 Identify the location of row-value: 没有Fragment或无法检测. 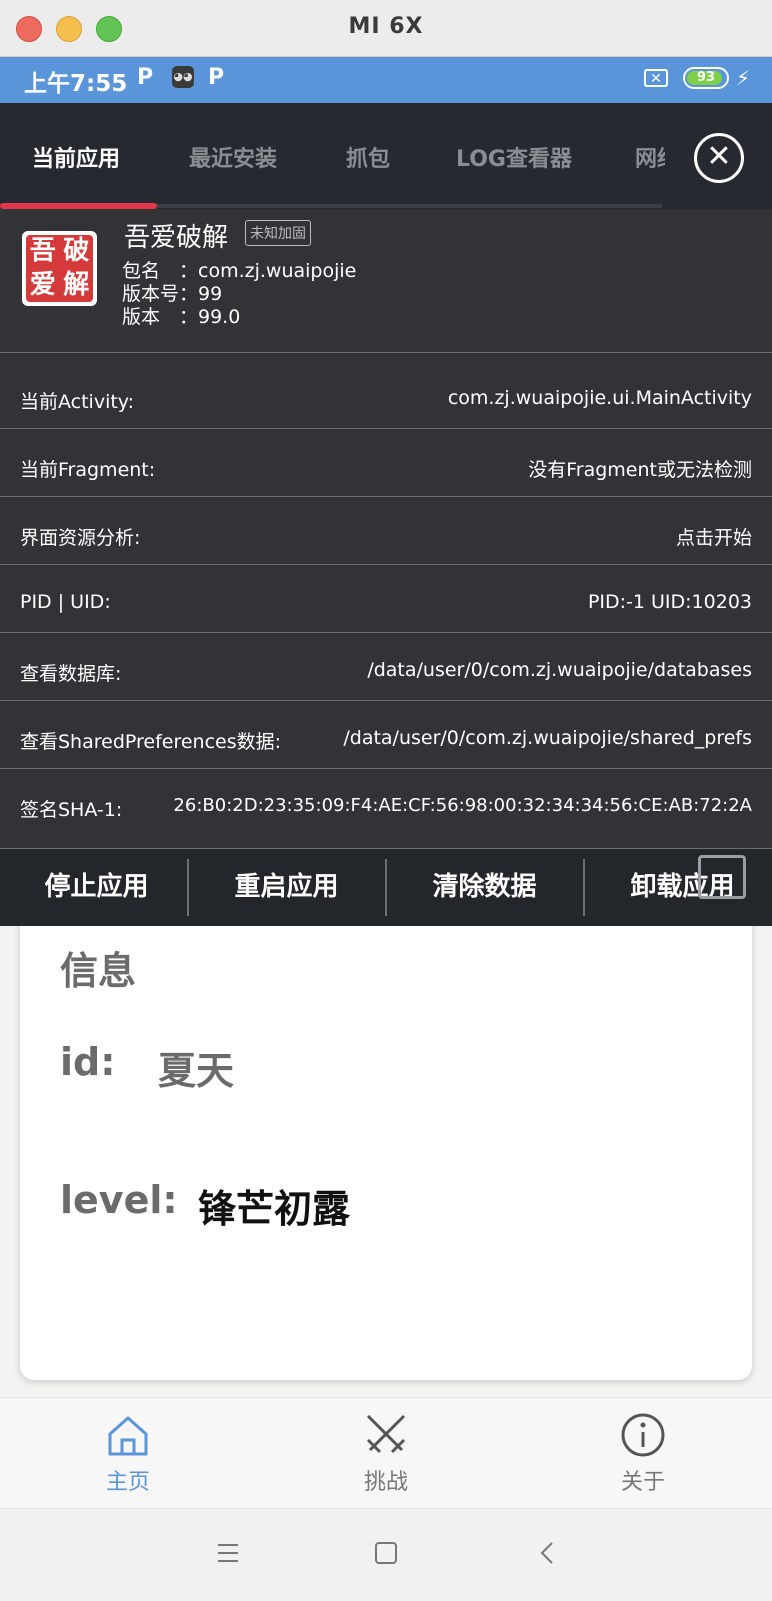
(640, 470).